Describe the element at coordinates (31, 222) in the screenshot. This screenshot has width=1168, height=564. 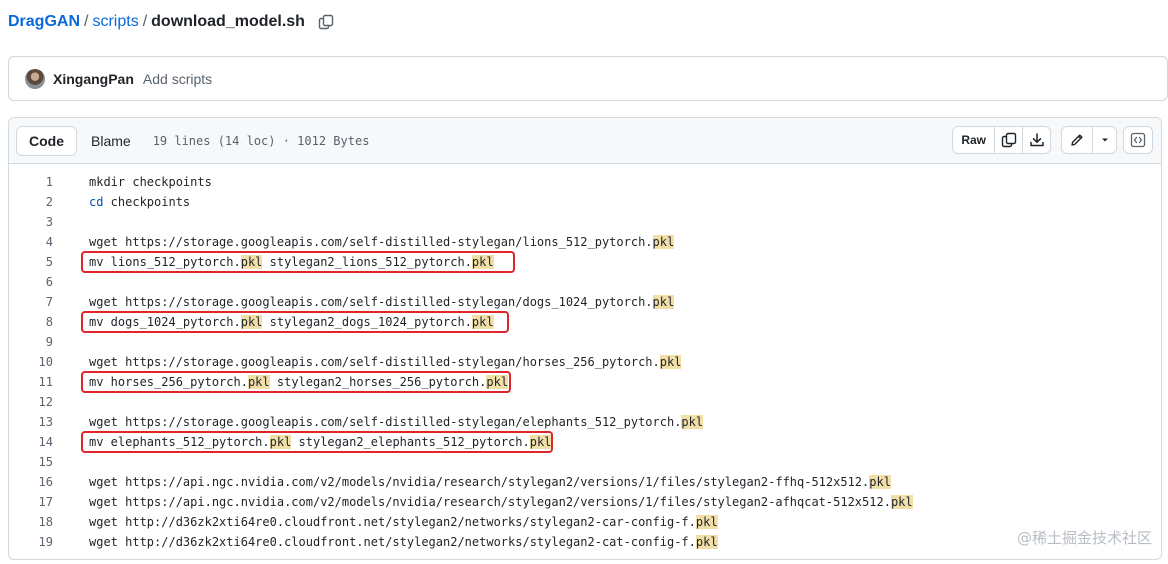
I see `line-number: 3` at that location.